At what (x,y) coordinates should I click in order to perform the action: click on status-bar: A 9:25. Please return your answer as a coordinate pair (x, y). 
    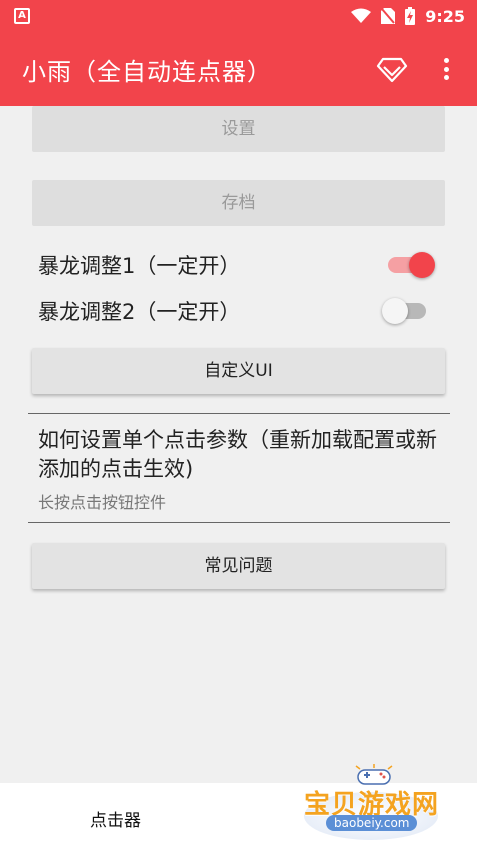
    Looking at the image, I should click on (238, 16).